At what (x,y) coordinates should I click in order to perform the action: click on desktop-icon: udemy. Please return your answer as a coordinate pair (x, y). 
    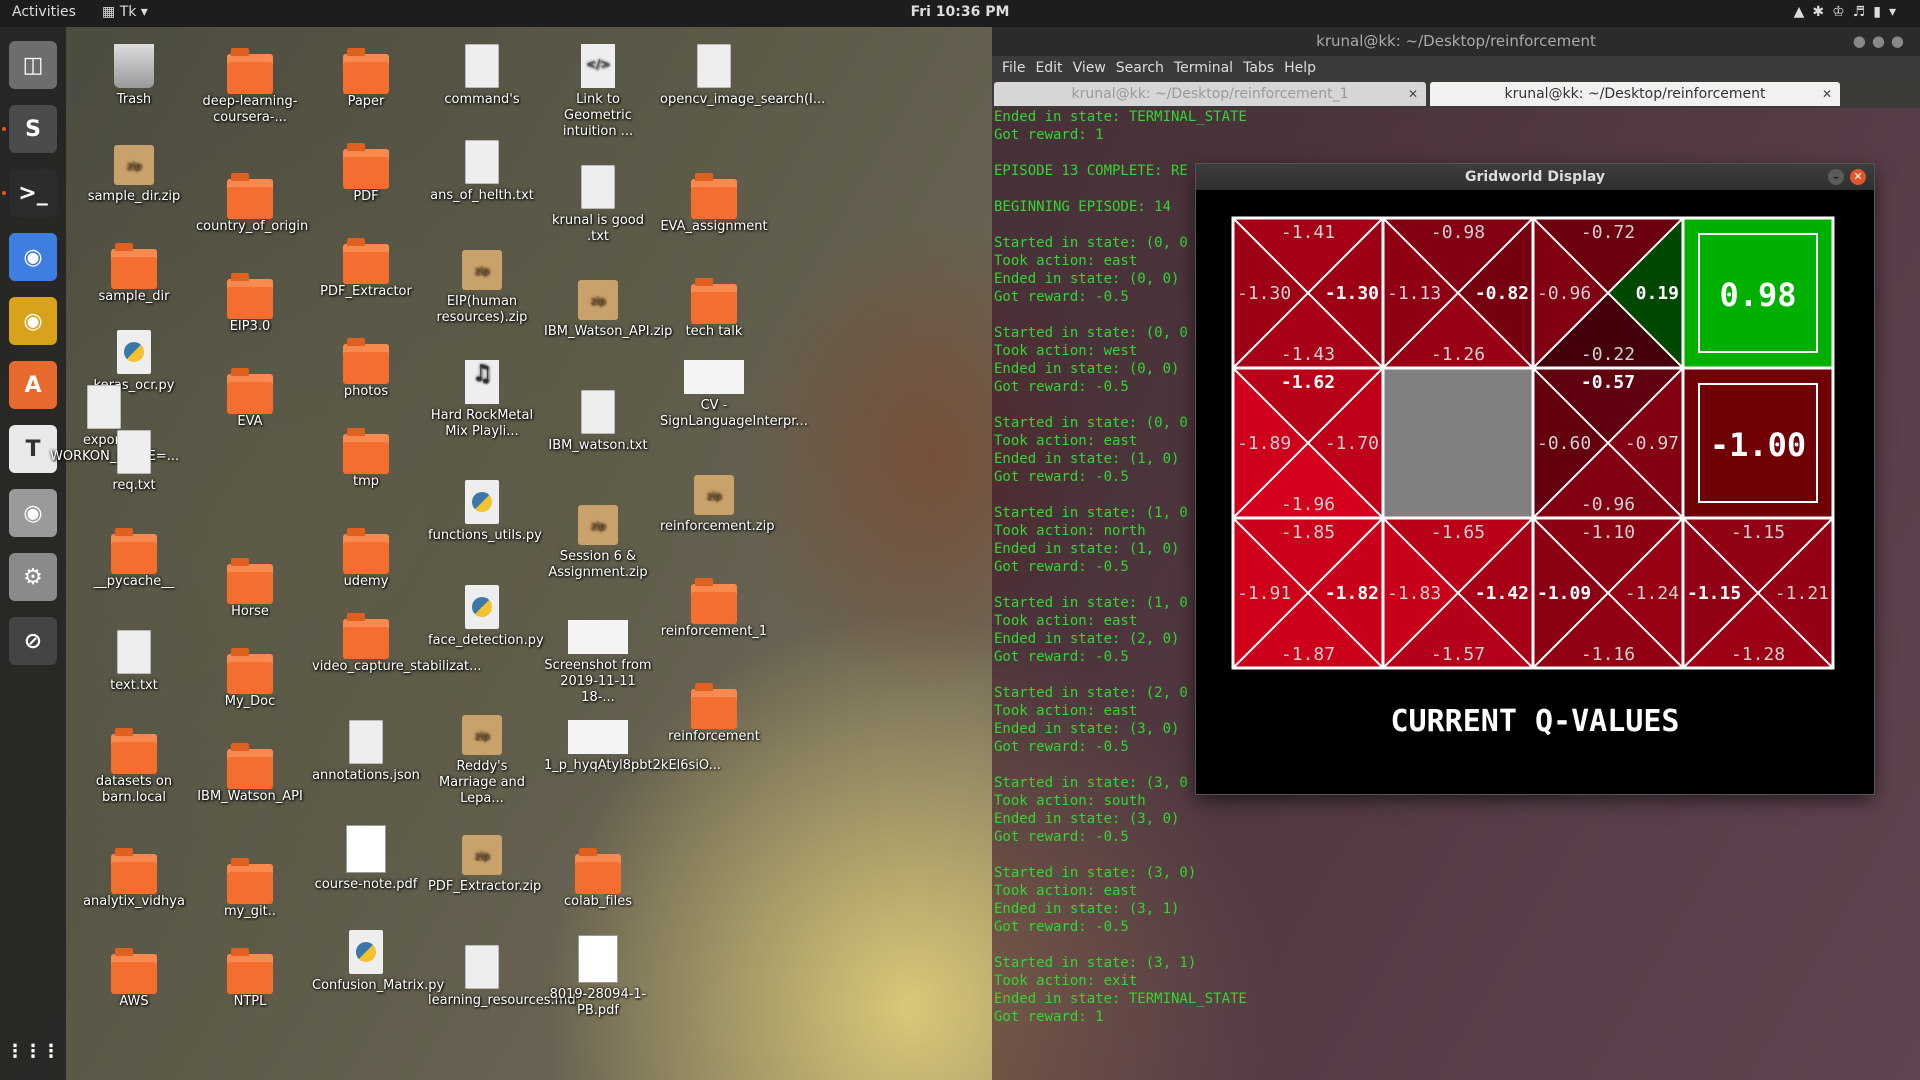
    Looking at the image, I should click on (366, 559).